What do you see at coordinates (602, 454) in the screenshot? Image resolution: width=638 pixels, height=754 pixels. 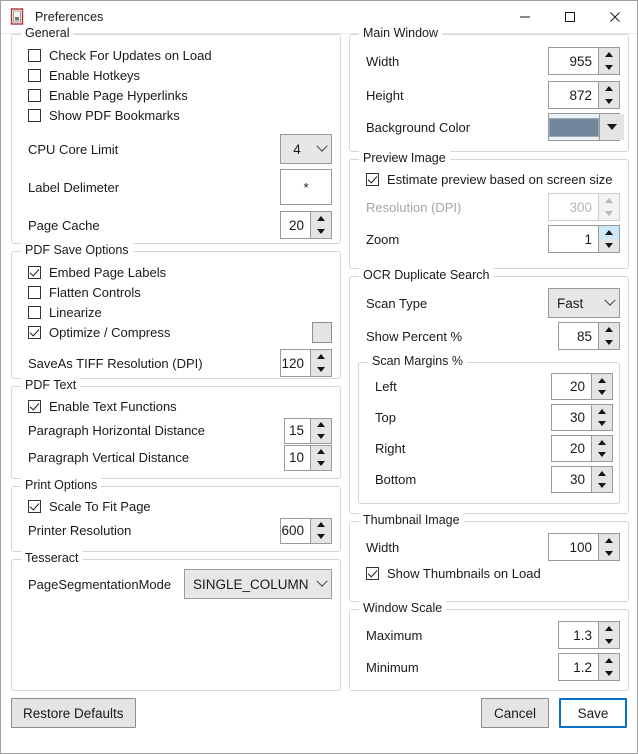 I see `margin-right-decrement` at bounding box center [602, 454].